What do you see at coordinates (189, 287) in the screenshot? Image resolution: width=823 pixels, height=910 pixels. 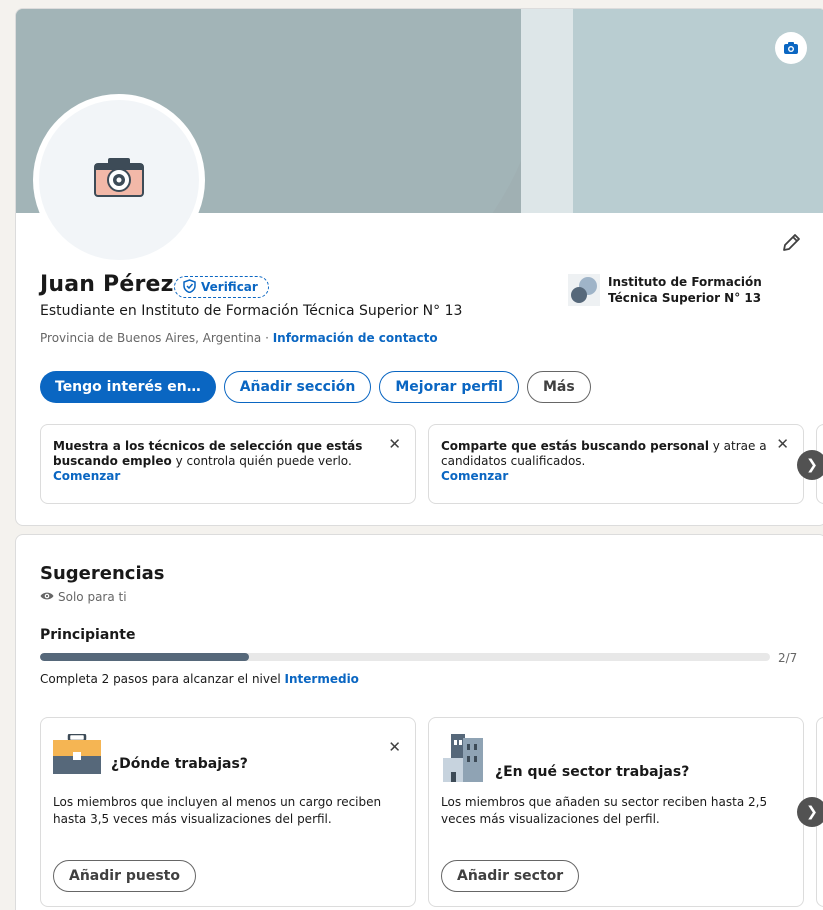 I see `shield-check-icon` at bounding box center [189, 287].